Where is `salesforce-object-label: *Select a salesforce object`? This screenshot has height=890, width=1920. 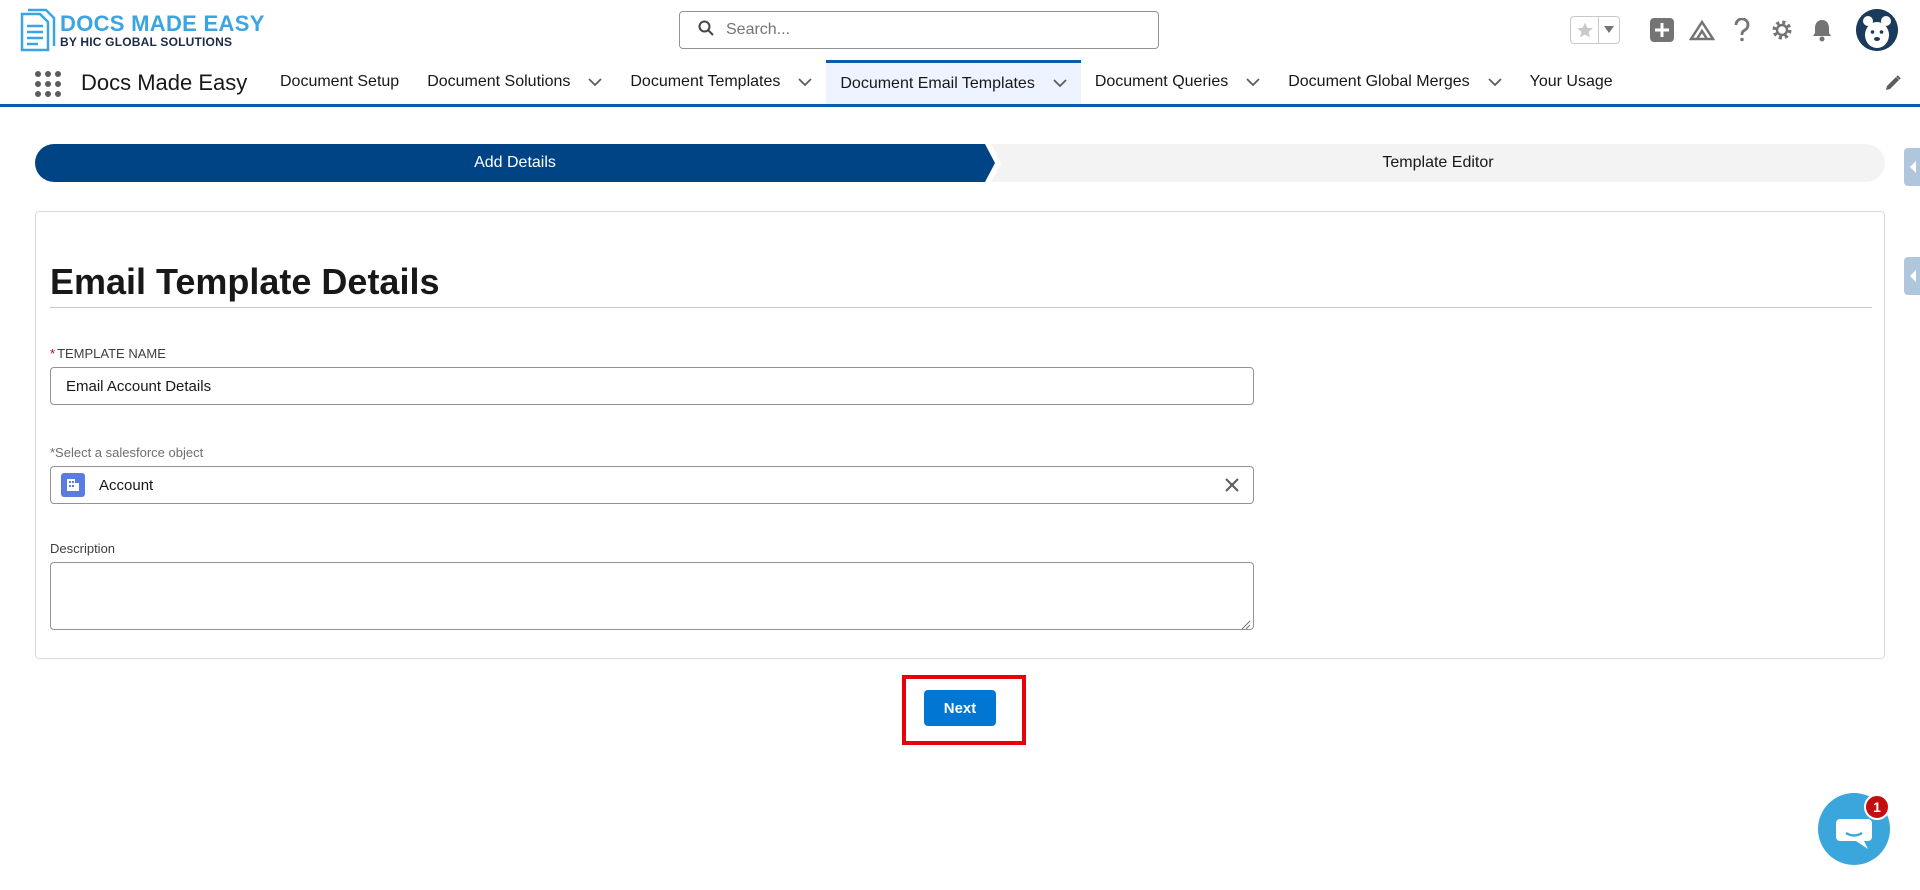
salesforce-object-label: *Select a salesforce object is located at coordinates (127, 452).